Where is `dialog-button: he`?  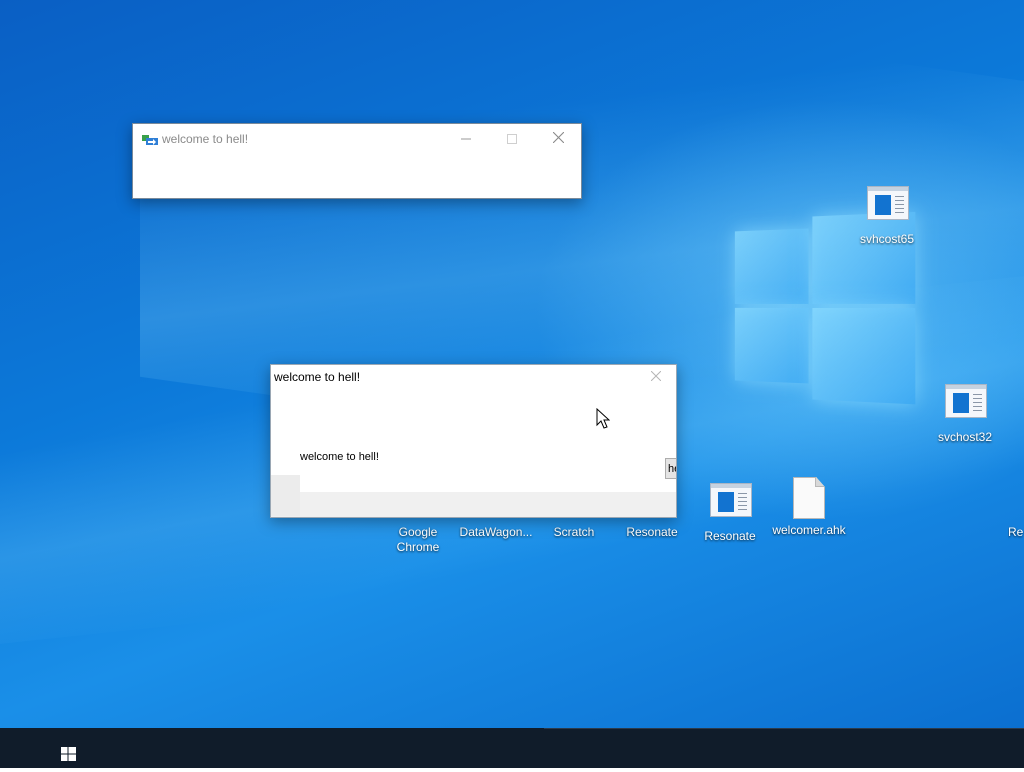 dialog-button: he is located at coordinates (670, 468).